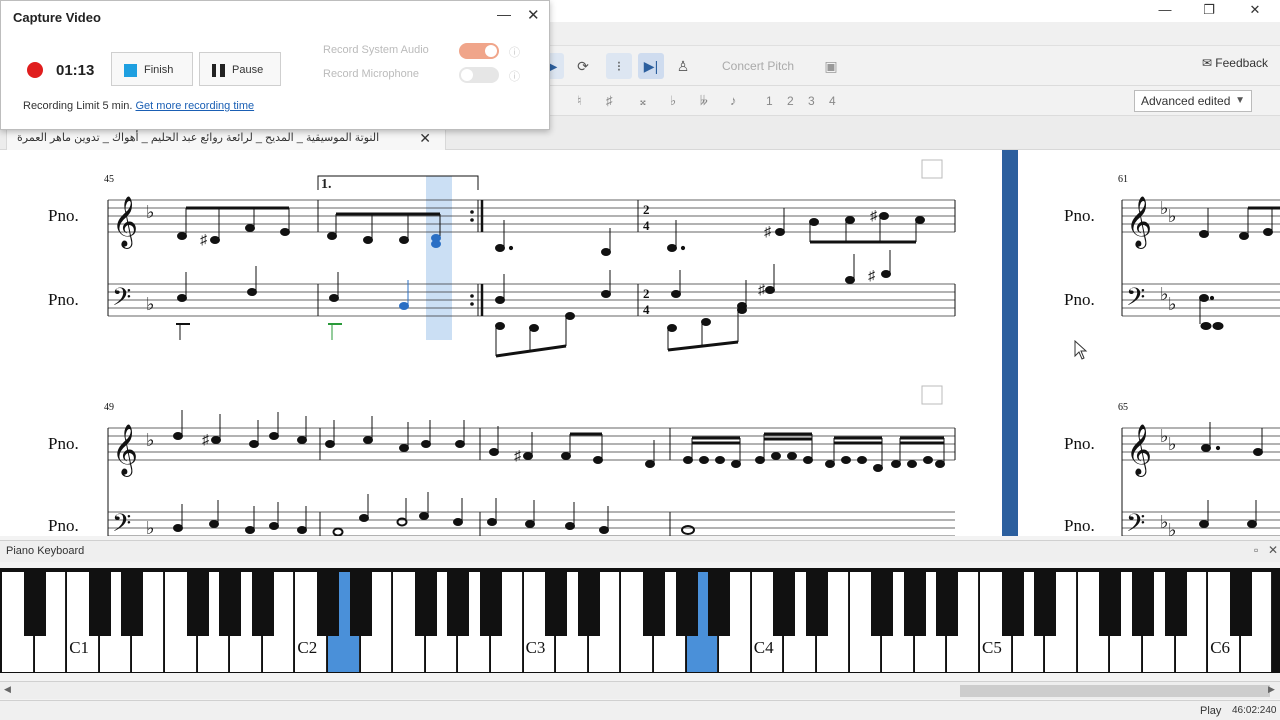 Image resolution: width=1280 pixels, height=720 pixels. Describe the element at coordinates (7, 689) in the screenshot. I see `scroll-left-icon: ◀` at that location.